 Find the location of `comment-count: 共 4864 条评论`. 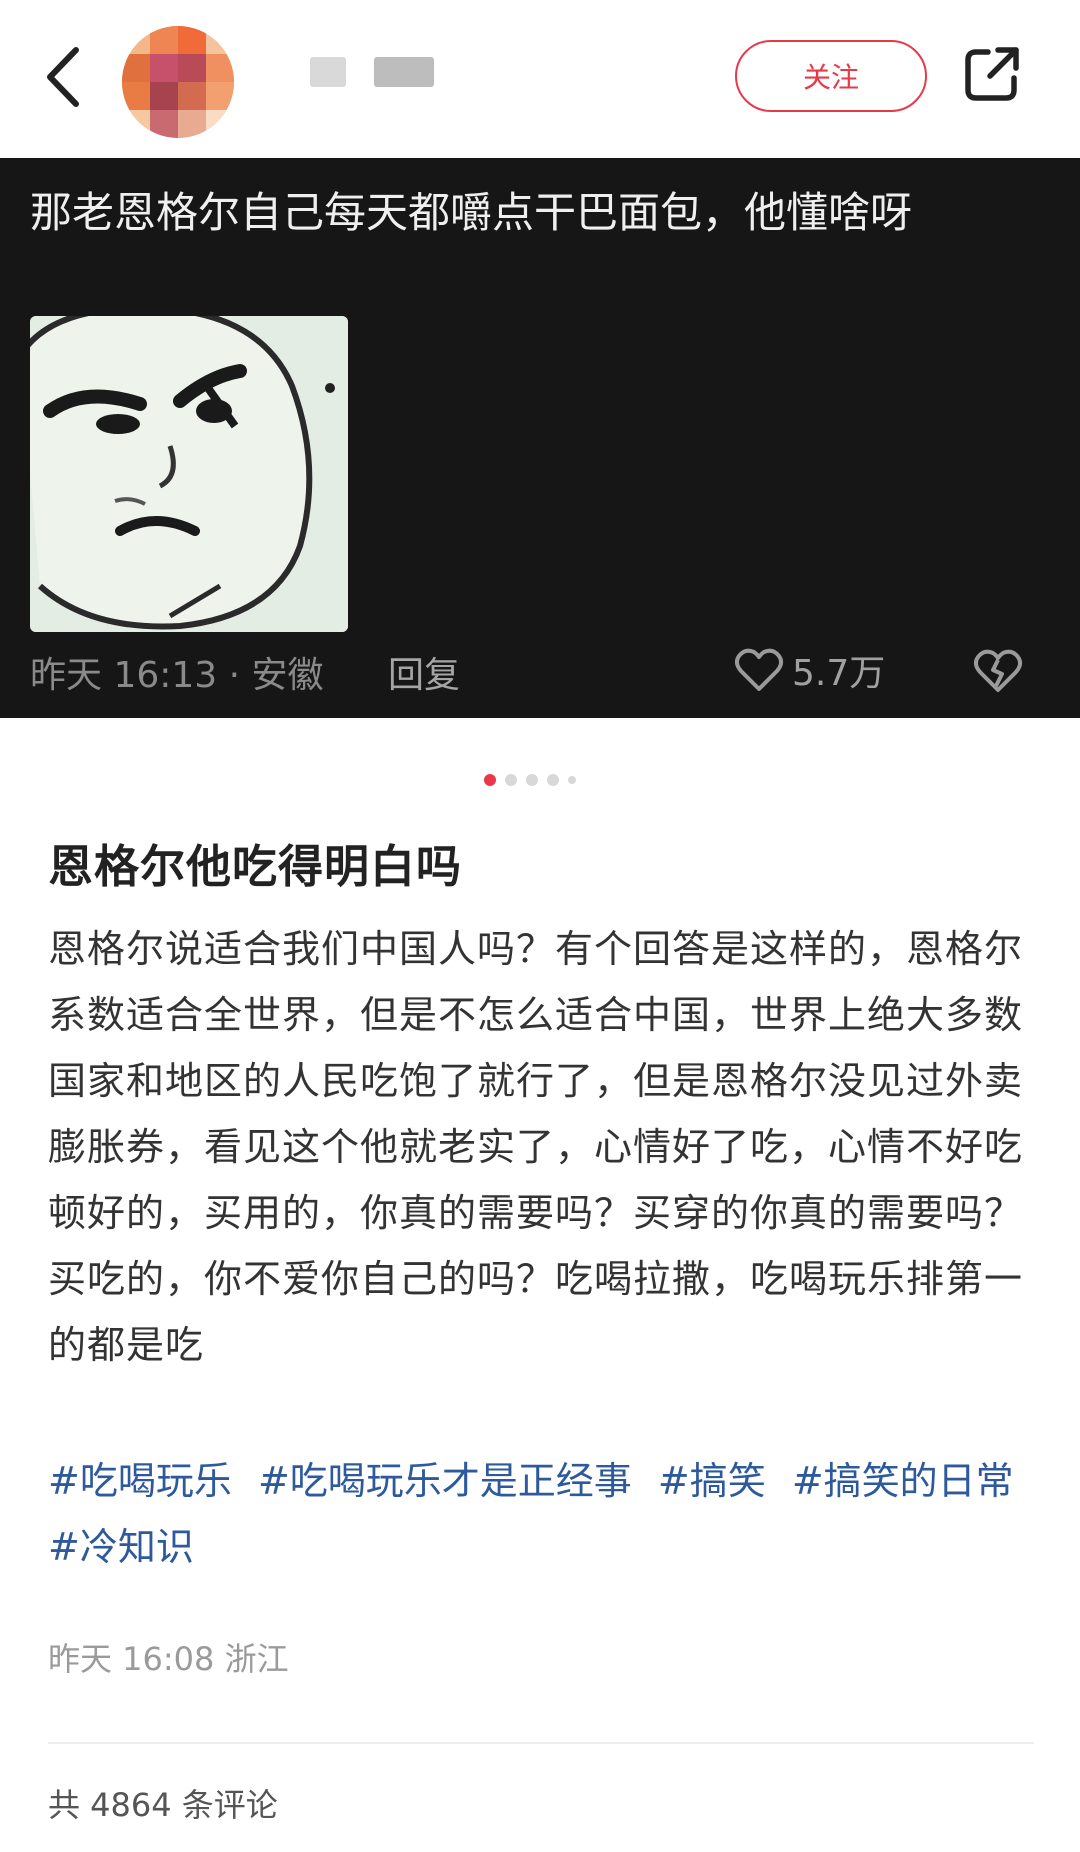

comment-count: 共 4864 条评论 is located at coordinates (163, 1805).